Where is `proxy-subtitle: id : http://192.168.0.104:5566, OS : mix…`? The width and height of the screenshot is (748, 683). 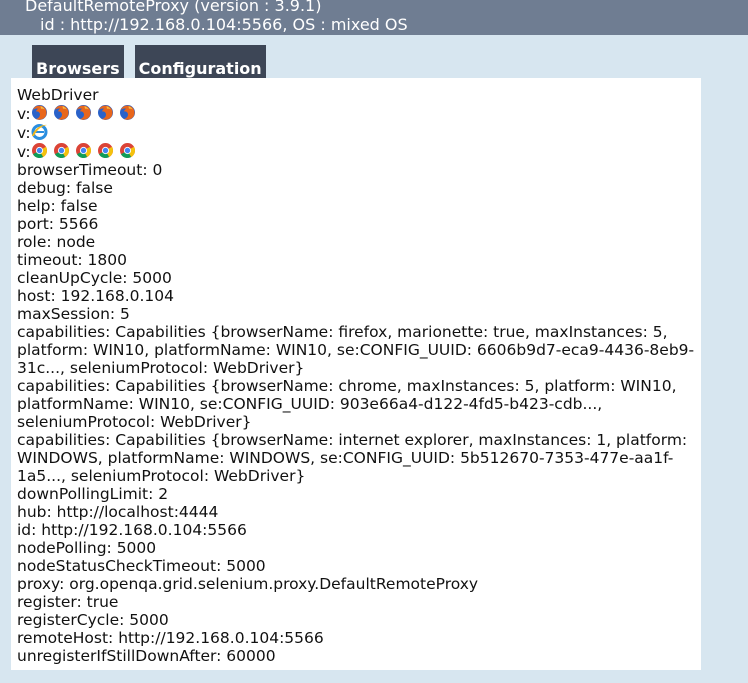 proxy-subtitle: id : http://192.168.0.104:5566, OS : mix… is located at coordinates (224, 24).